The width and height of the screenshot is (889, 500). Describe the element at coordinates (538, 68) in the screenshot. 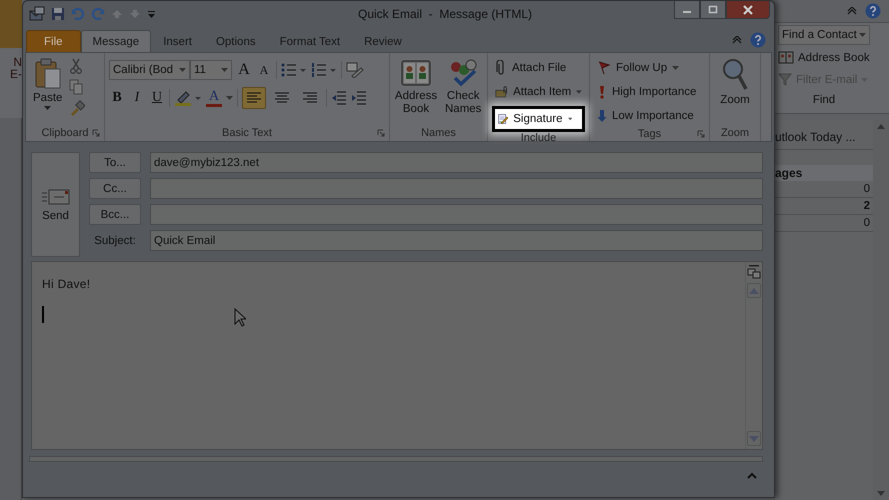

I see `attach-file-button: Attach File` at that location.